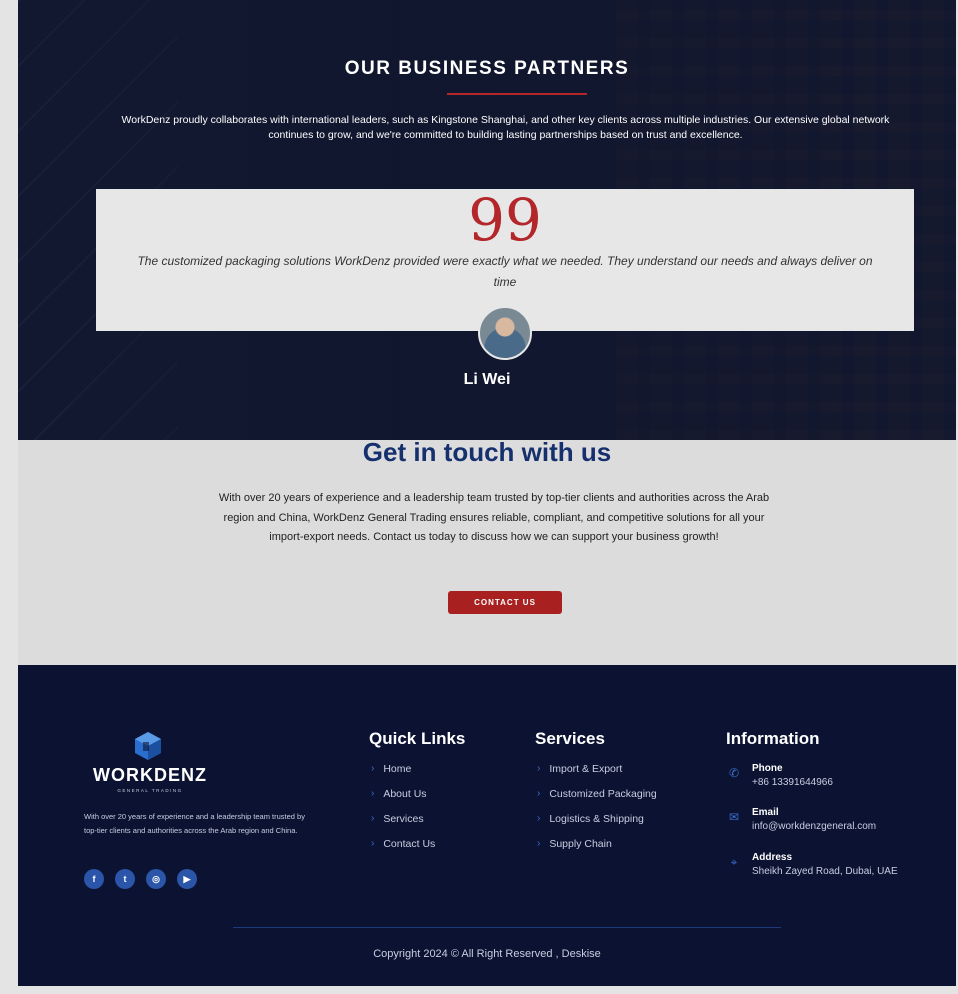 This screenshot has height=994, width=958. What do you see at coordinates (570, 738) in the screenshot?
I see `services-title: Services` at bounding box center [570, 738].